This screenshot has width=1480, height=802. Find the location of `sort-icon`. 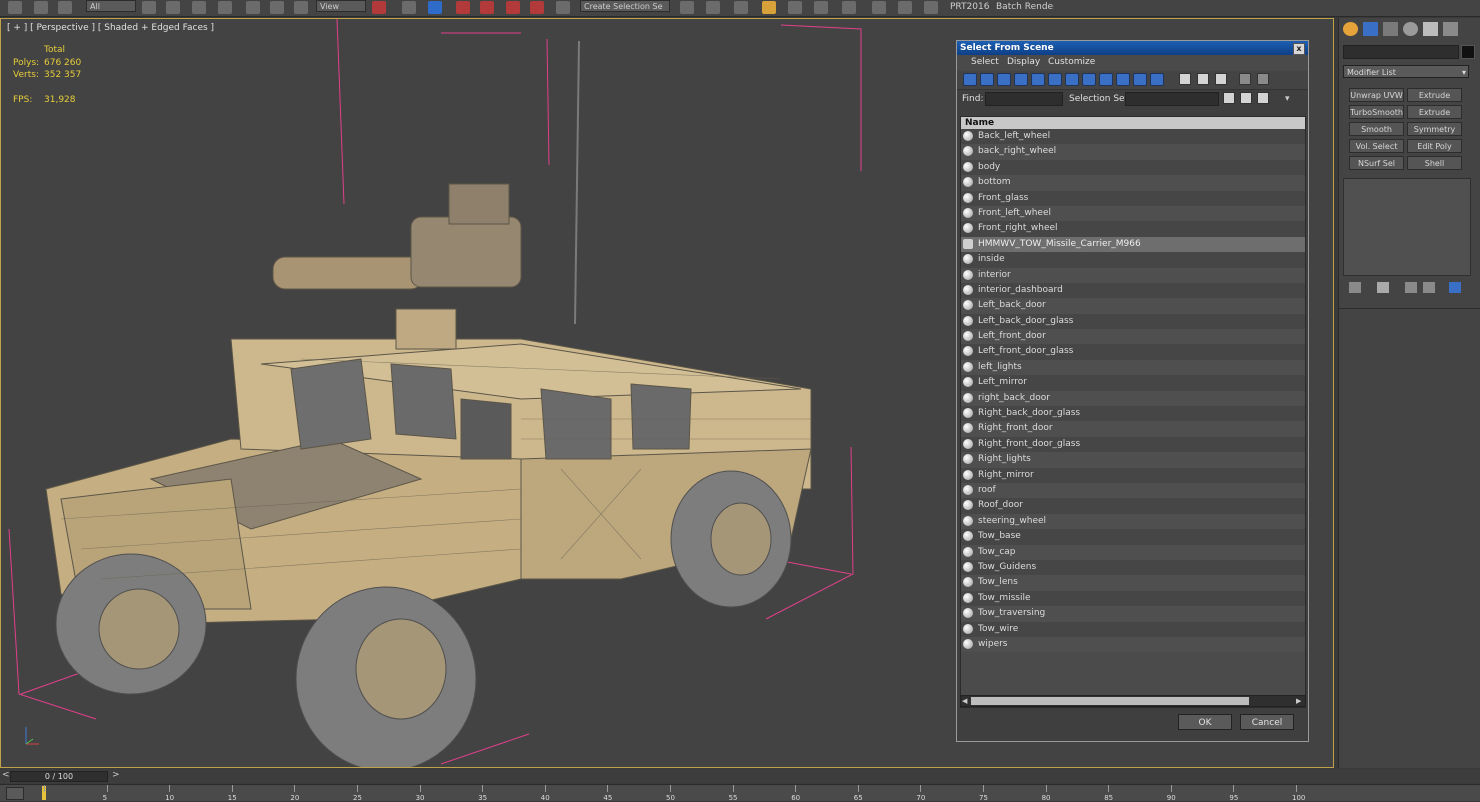

sort-icon is located at coordinates (1263, 79).